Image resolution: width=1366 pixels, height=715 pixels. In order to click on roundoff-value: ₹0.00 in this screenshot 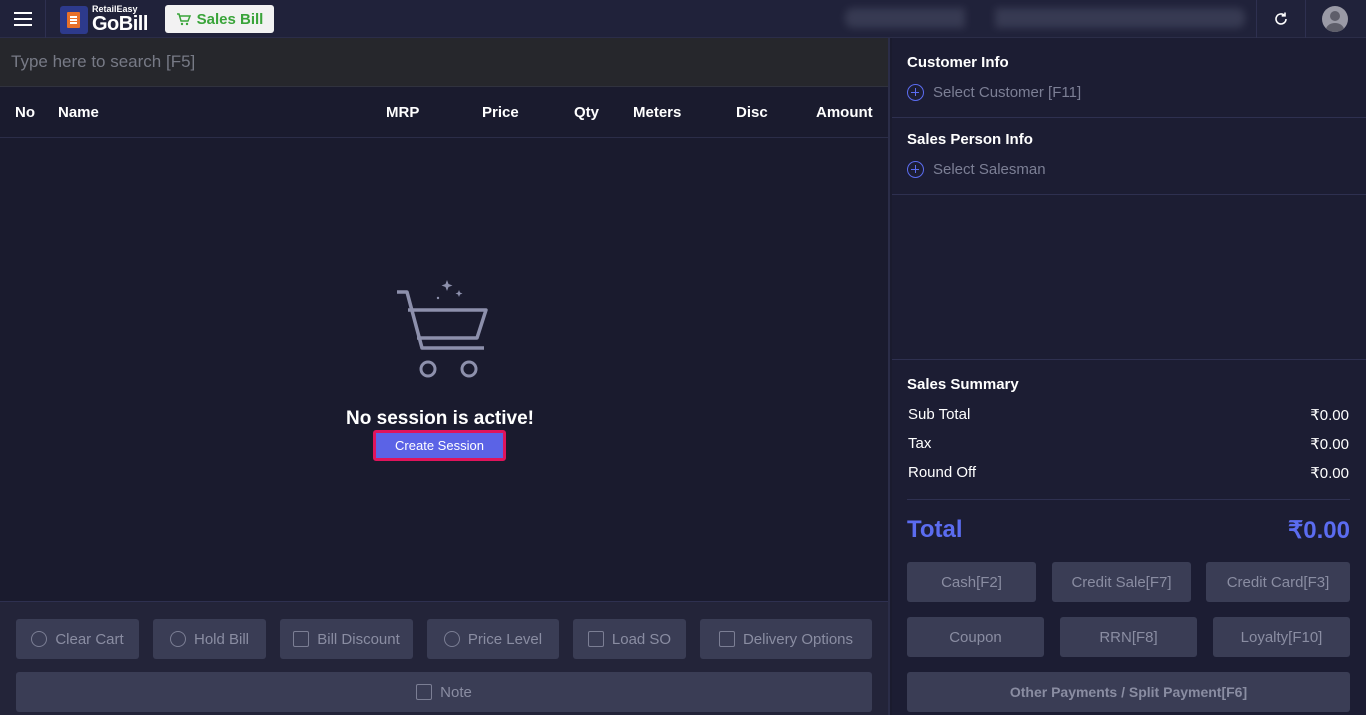, I will do `click(1329, 473)`.